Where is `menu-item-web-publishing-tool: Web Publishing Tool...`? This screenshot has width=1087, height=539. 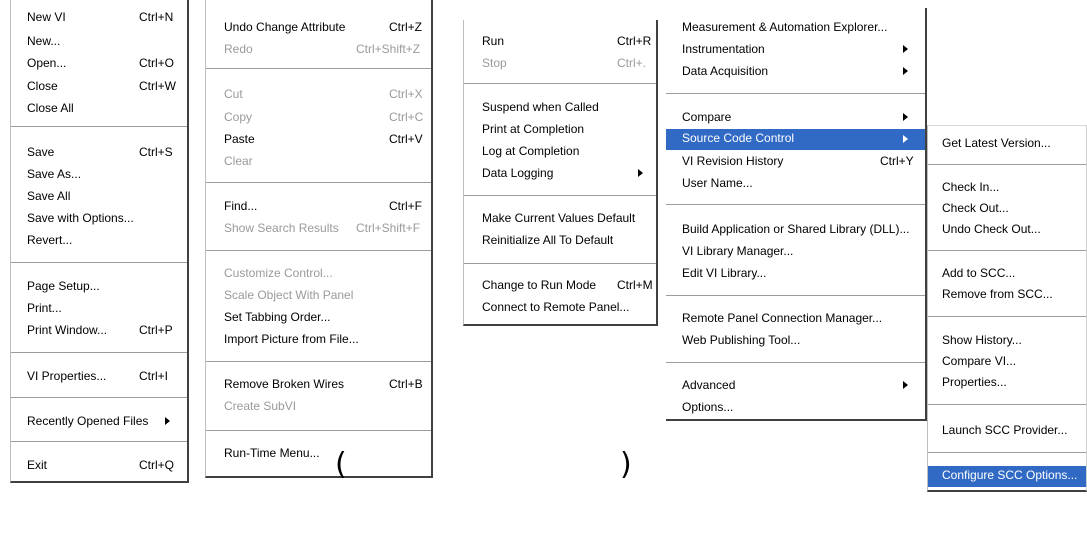
menu-item-web-publishing-tool: Web Publishing Tool... is located at coordinates (795, 340).